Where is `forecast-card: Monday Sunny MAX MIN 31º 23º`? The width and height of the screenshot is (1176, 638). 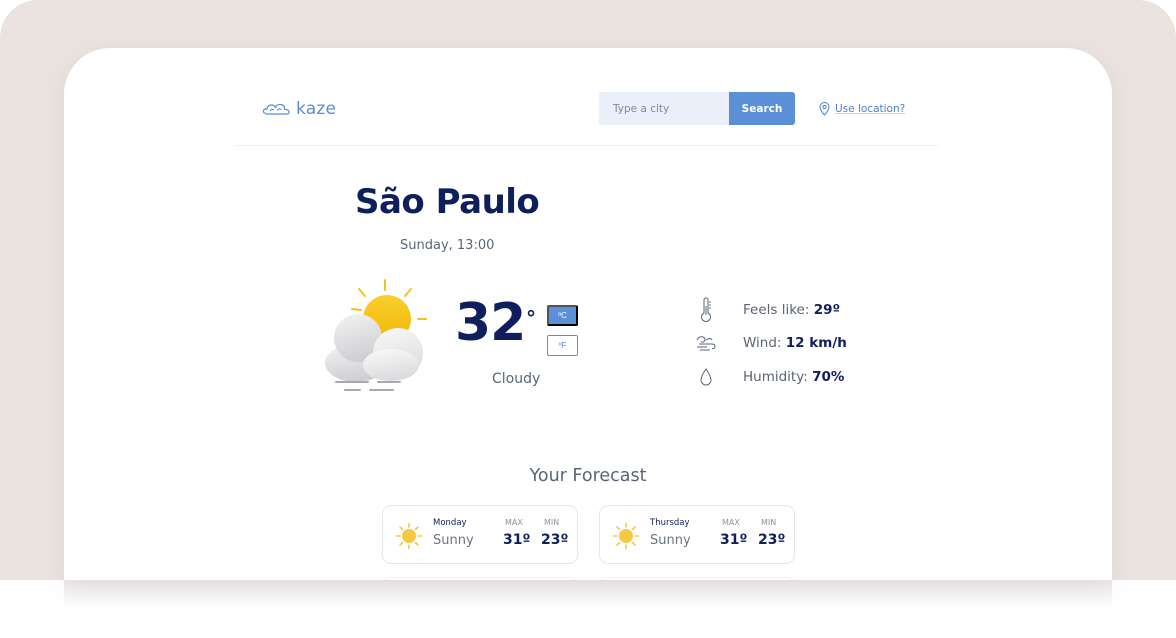 forecast-card: Monday Sunny MAX MIN 31º 23º is located at coordinates (480, 534).